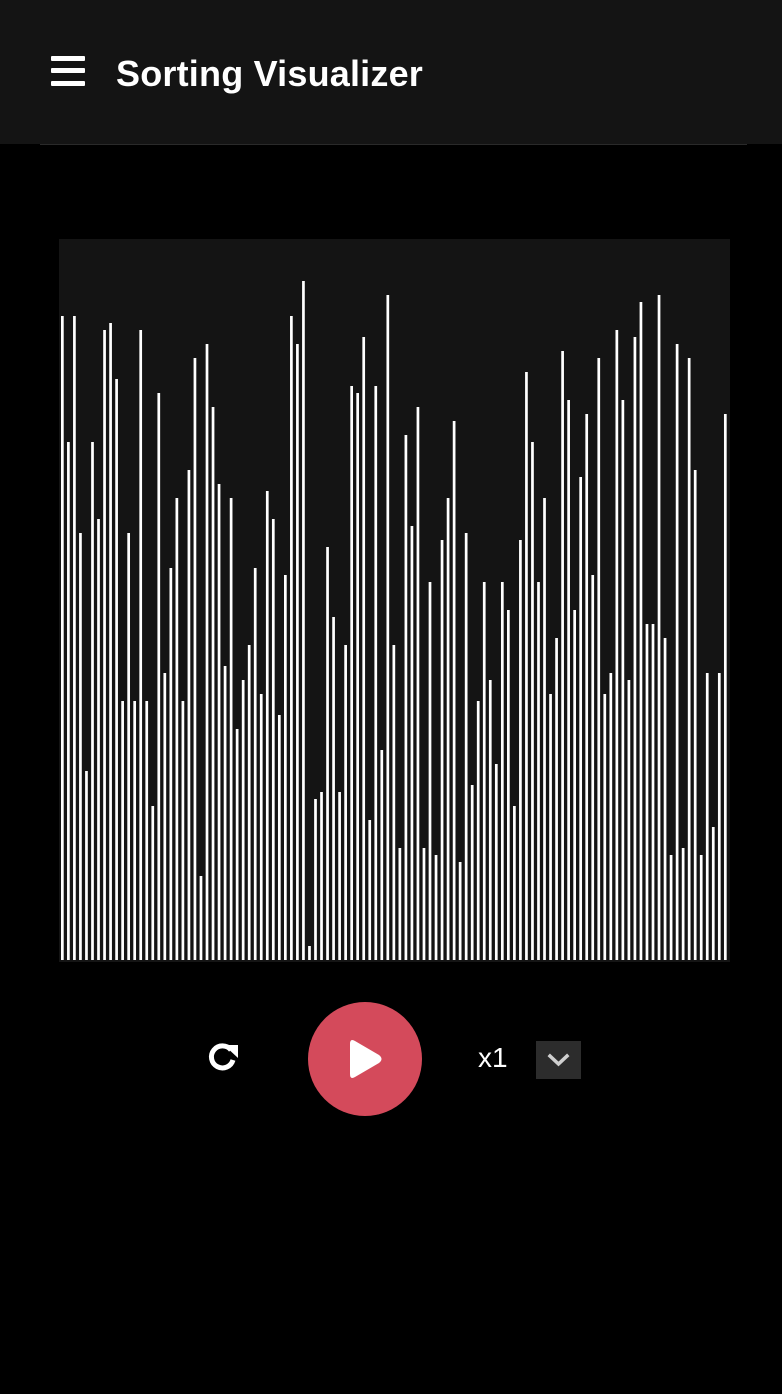 The image size is (782, 1394). Describe the element at coordinates (68, 72) in the screenshot. I see `menu-button` at that location.